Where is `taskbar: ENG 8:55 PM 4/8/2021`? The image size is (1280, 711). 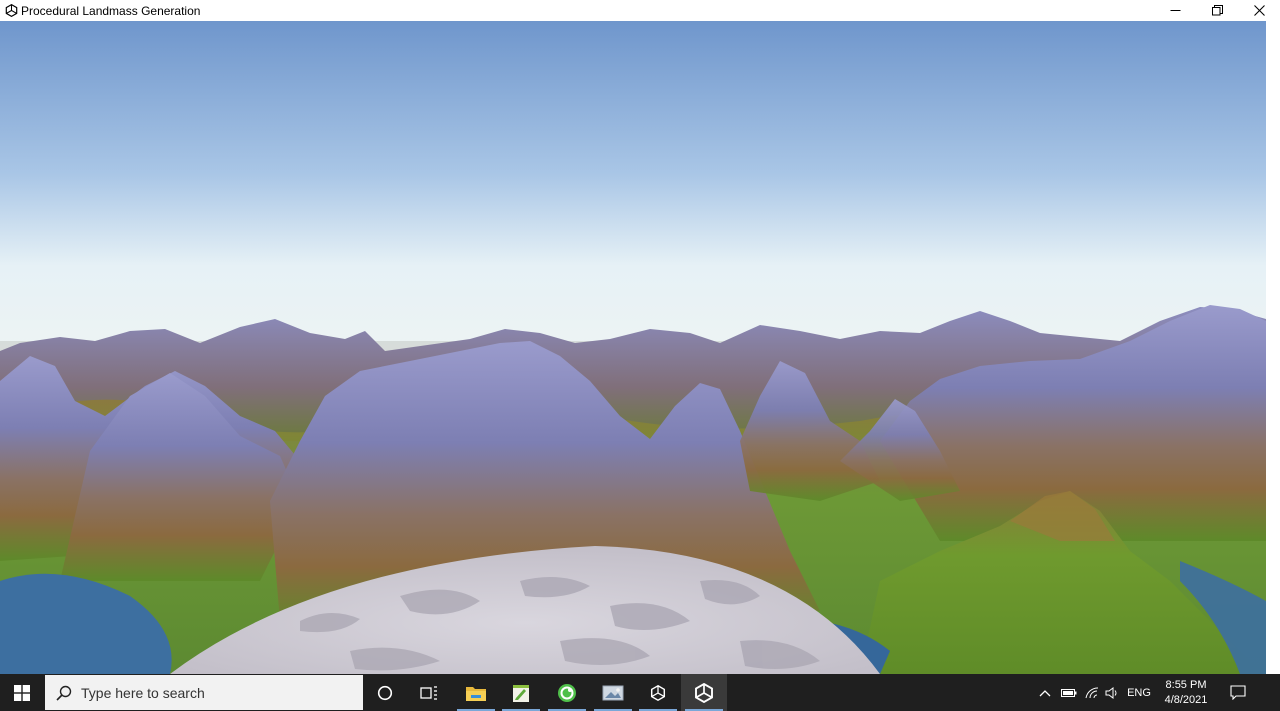 taskbar: ENG 8:55 PM 4/8/2021 is located at coordinates (640, 692).